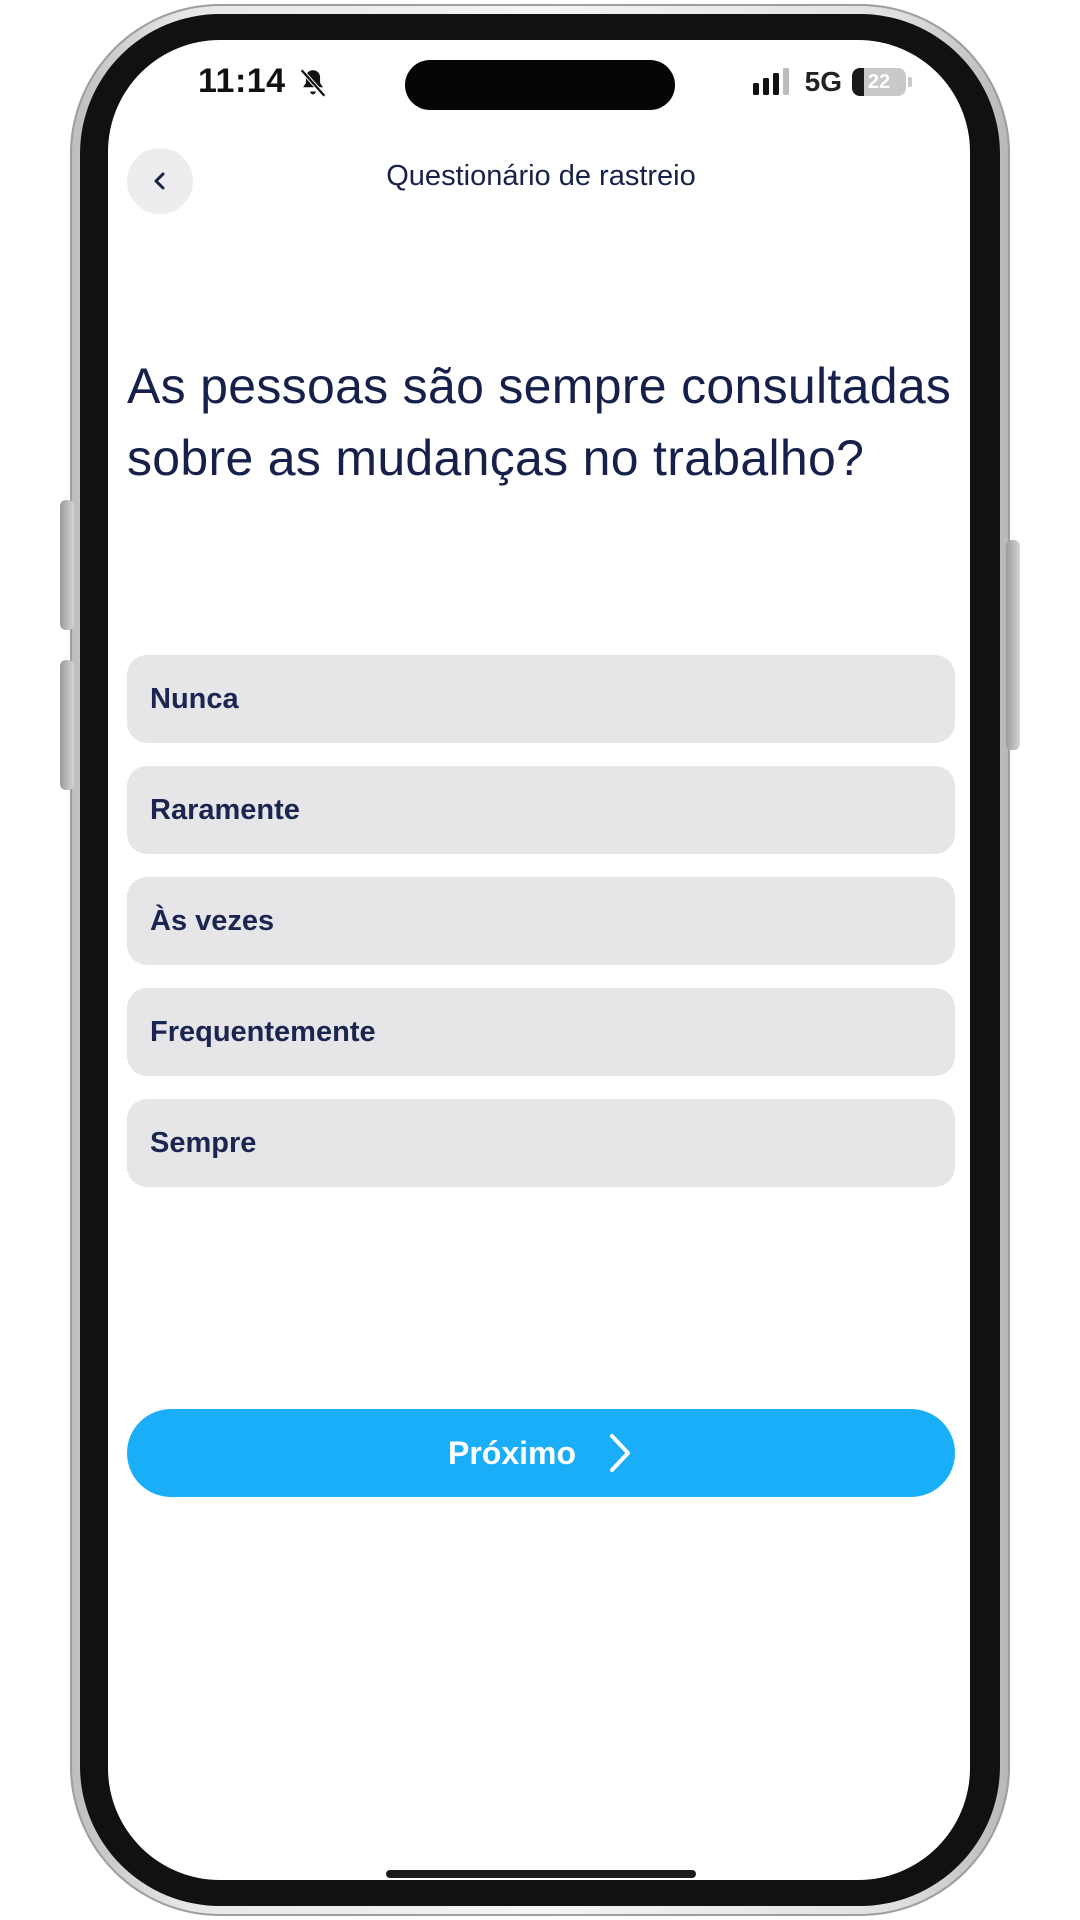 This screenshot has width=1080, height=1920. I want to click on option-sempre: Sempre, so click(541, 1143).